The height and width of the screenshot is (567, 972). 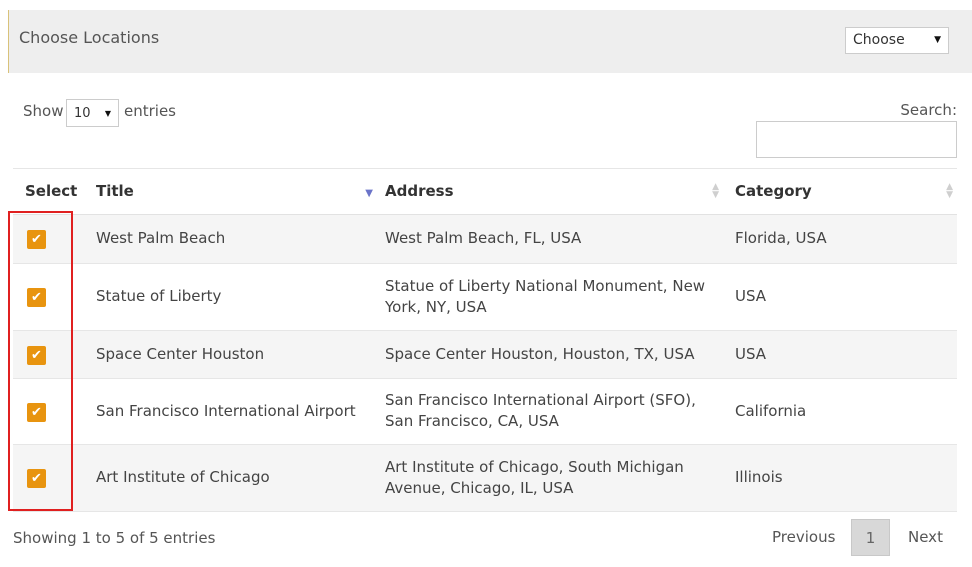 What do you see at coordinates (228, 411) in the screenshot?
I see `row-title: San Francisco International Airport` at bounding box center [228, 411].